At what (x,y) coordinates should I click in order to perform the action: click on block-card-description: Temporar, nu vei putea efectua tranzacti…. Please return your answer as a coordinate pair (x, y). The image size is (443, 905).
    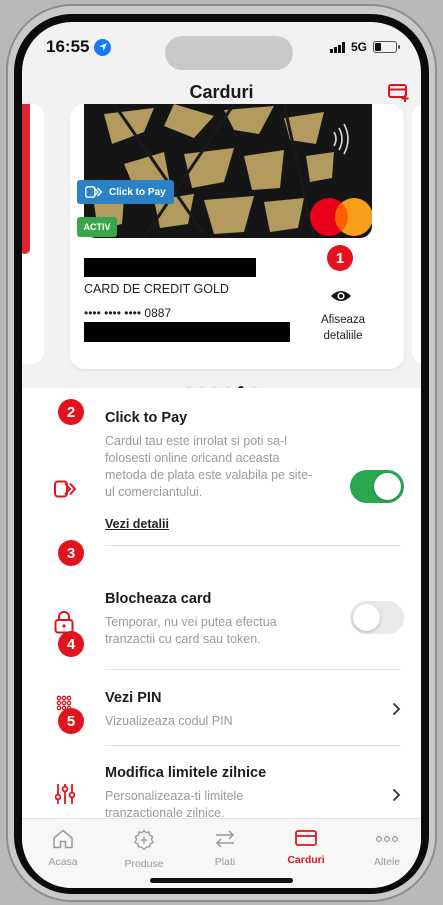
    Looking at the image, I should click on (191, 630).